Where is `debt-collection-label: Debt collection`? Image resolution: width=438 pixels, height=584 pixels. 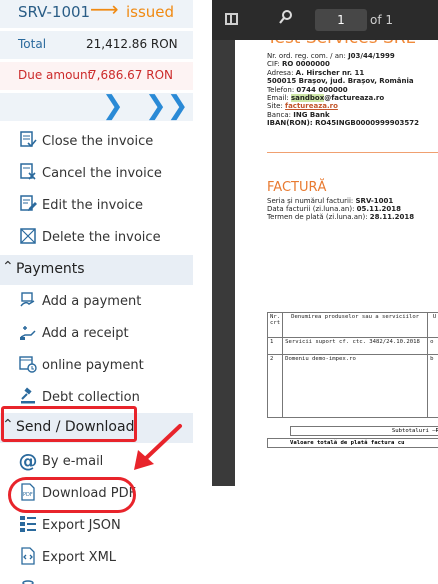 debt-collection-label: Debt collection is located at coordinates (91, 397).